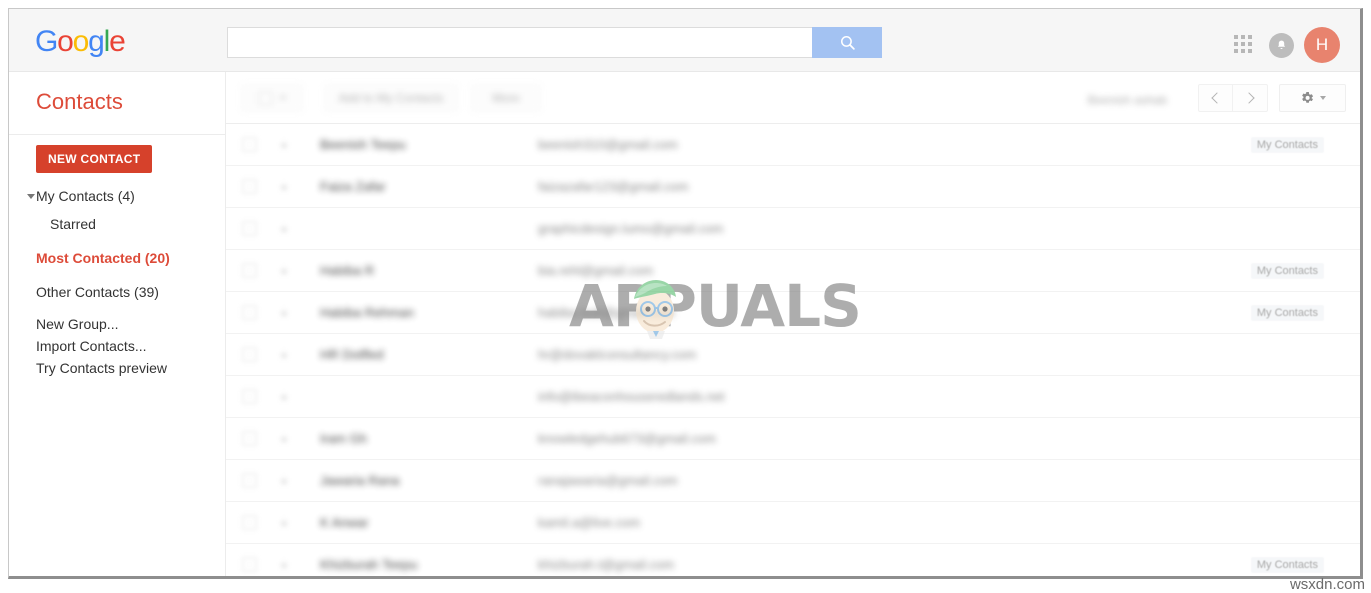 The width and height of the screenshot is (1371, 593). Describe the element at coordinates (79, 101) in the screenshot. I see `page-title: Contacts` at that location.